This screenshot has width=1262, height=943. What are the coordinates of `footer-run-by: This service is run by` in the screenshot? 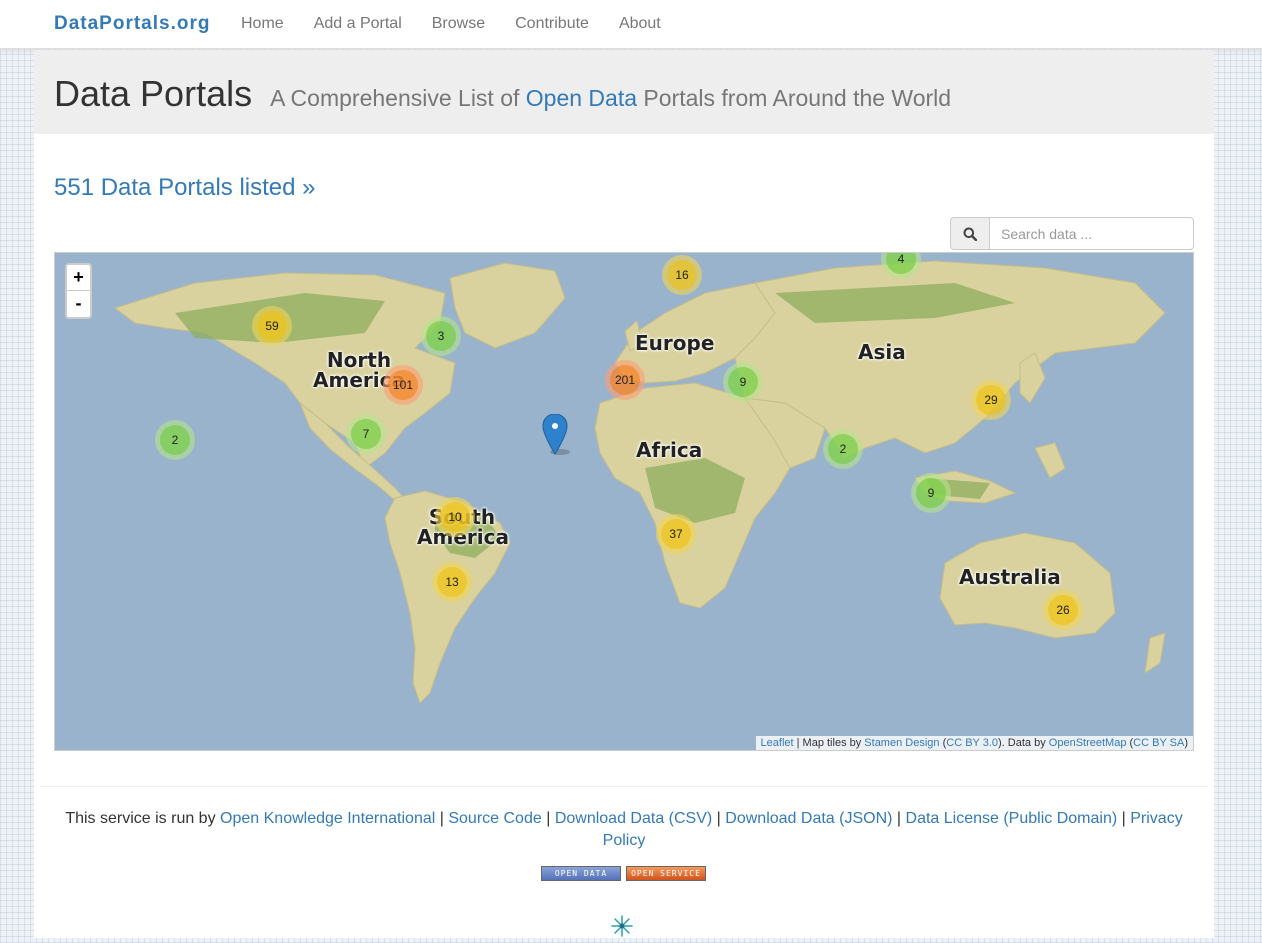 It's located at (140, 818).